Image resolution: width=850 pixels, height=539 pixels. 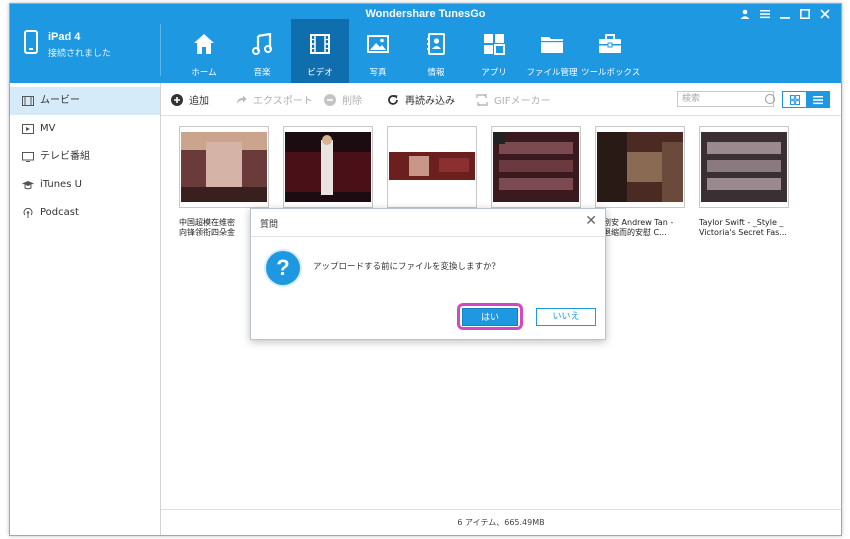 What do you see at coordinates (765, 15) in the screenshot?
I see `menu-icon` at bounding box center [765, 15].